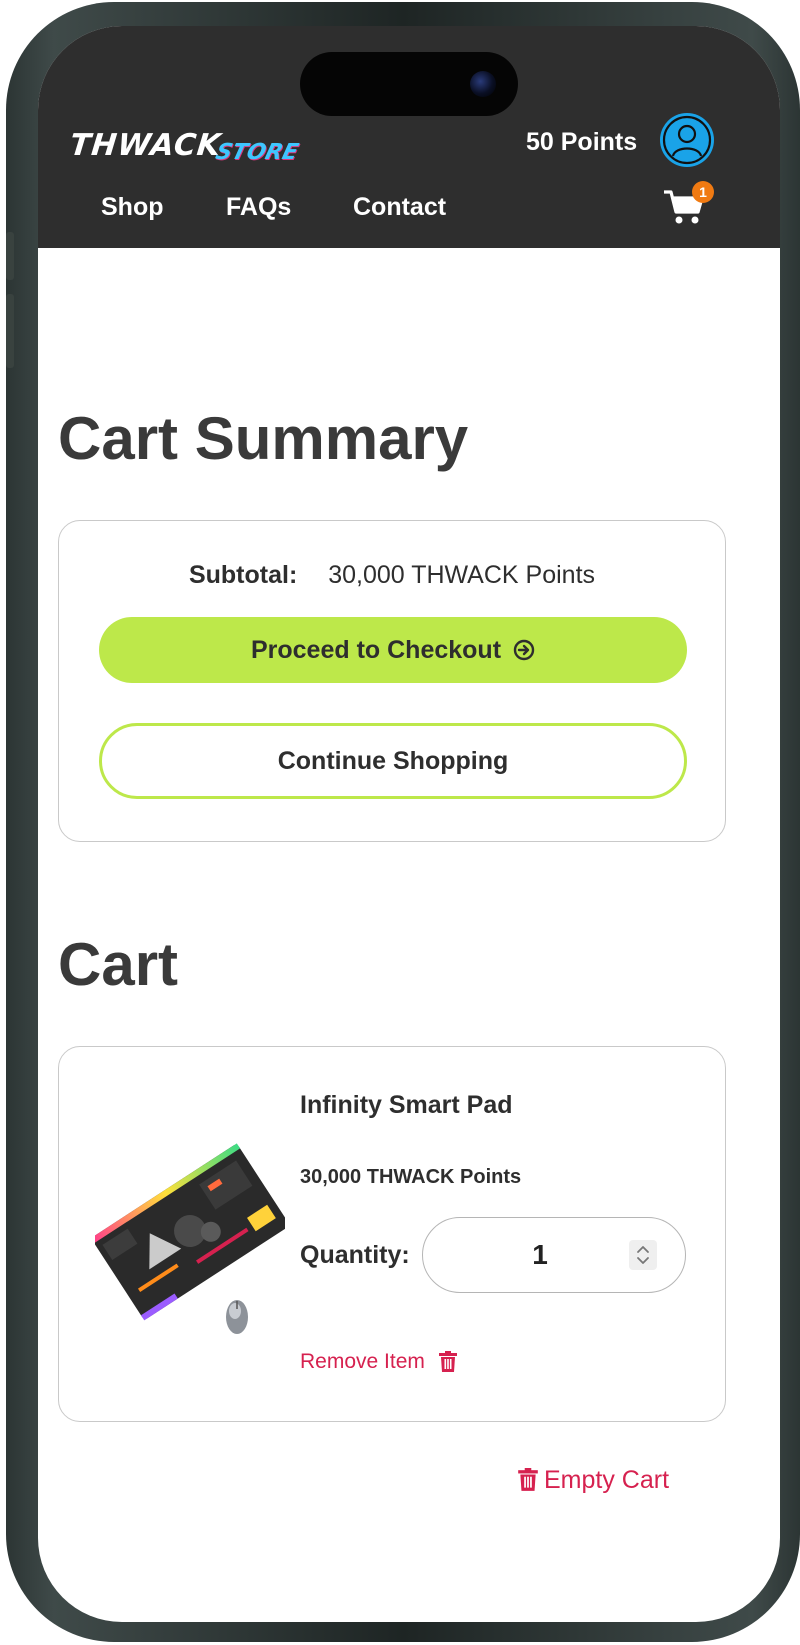 The width and height of the screenshot is (800, 1645). Describe the element at coordinates (703, 192) in the screenshot. I see `cart-count-badge: 1` at that location.